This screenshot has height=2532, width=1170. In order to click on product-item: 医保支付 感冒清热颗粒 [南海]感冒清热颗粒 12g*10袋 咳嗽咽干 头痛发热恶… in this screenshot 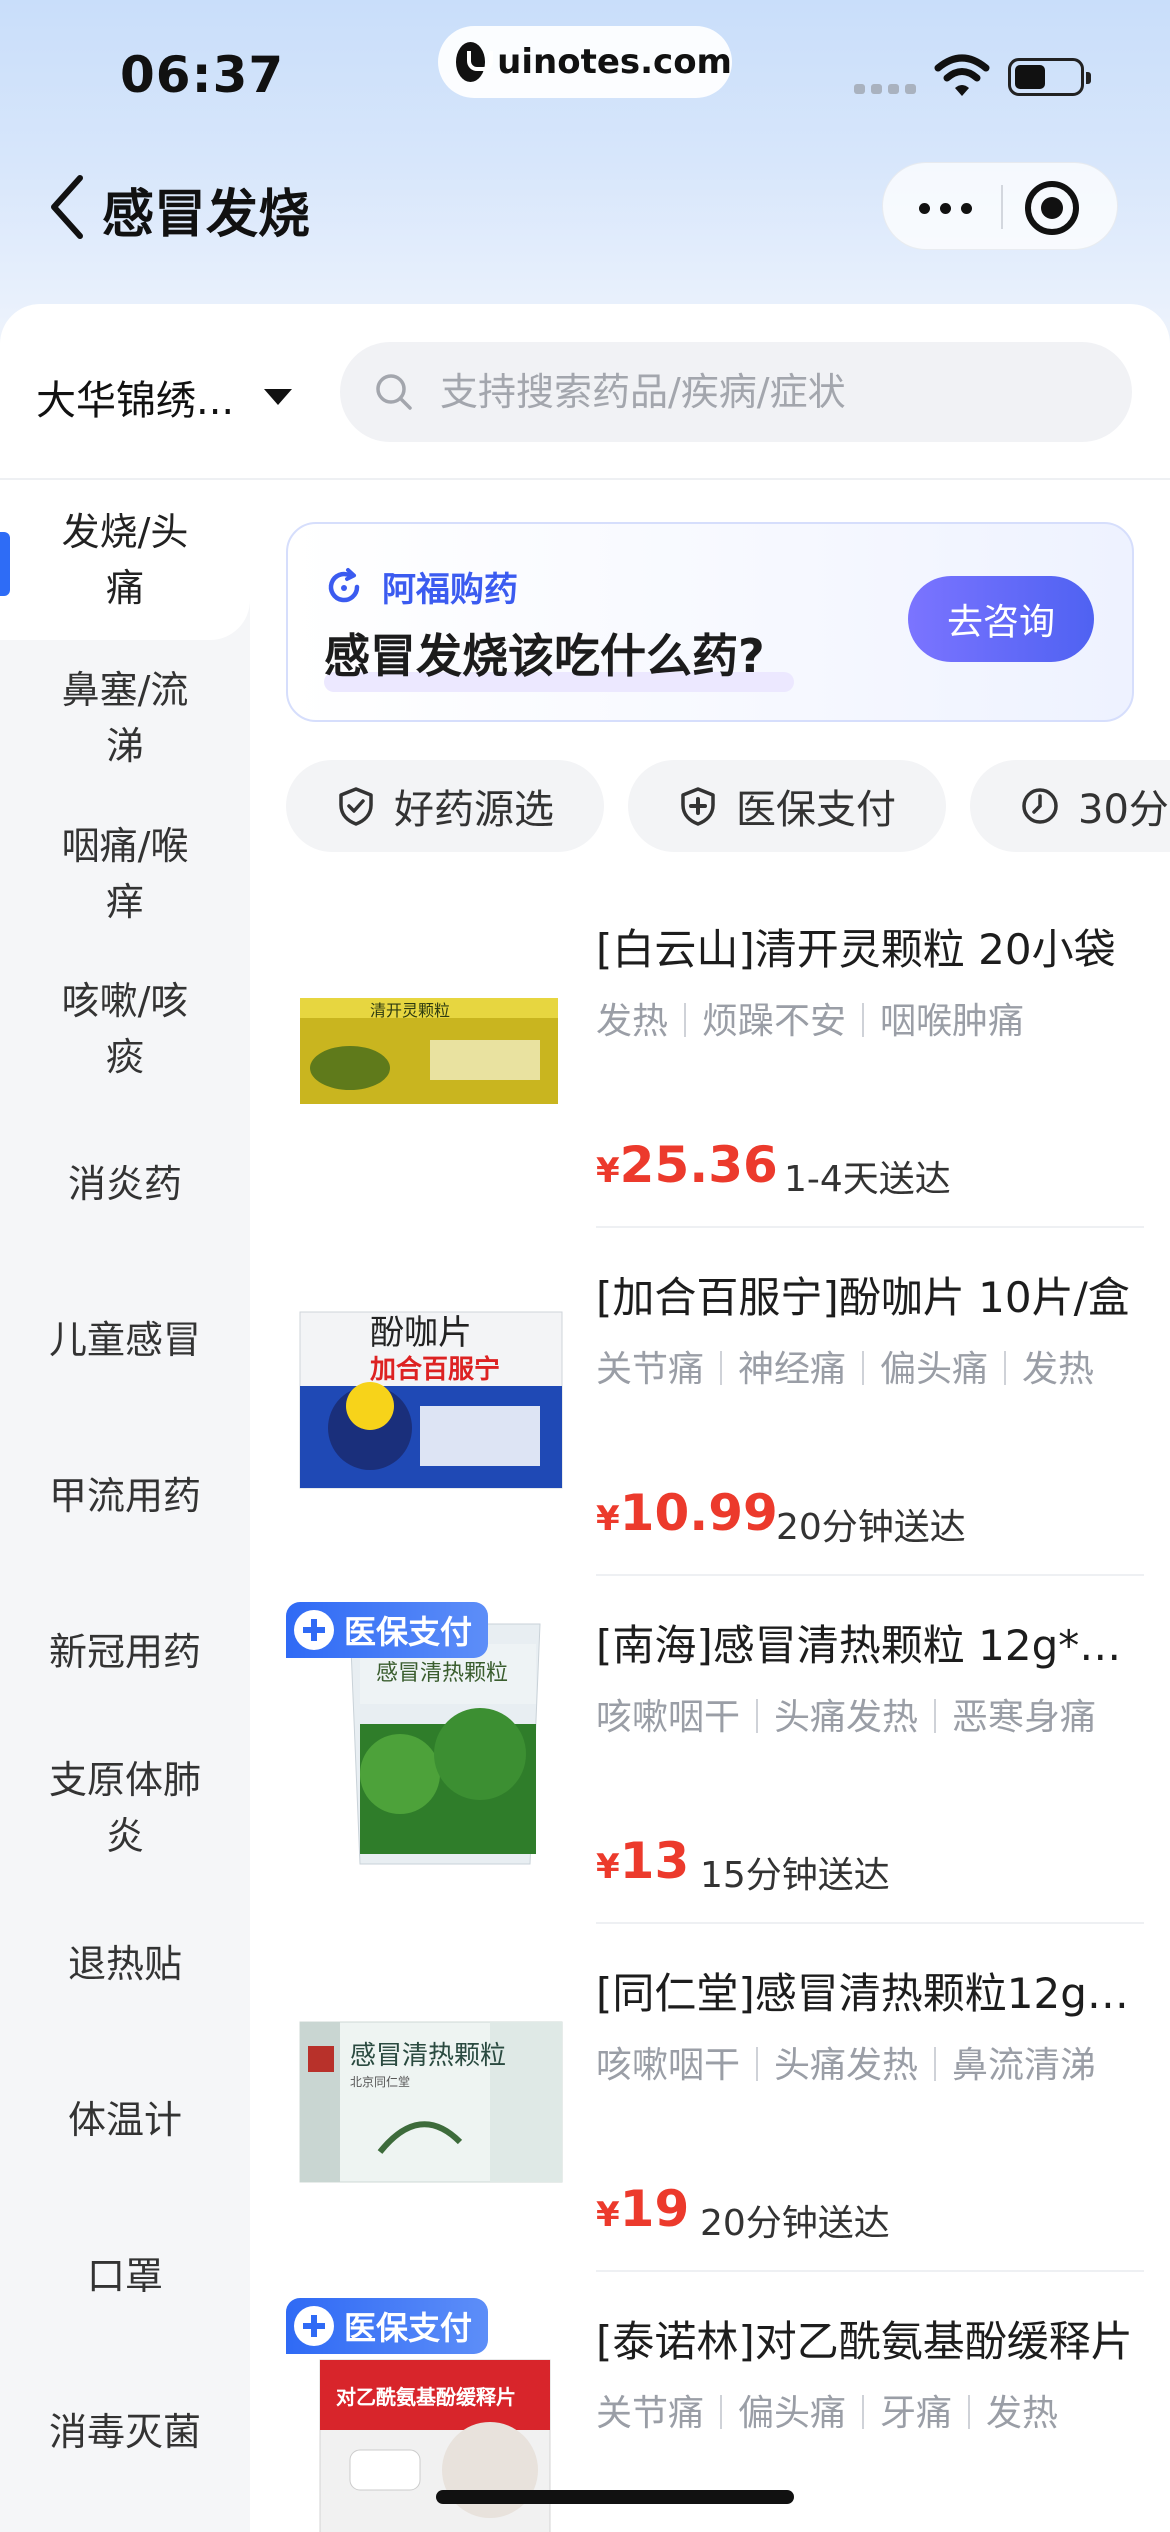, I will do `click(710, 1750)`.